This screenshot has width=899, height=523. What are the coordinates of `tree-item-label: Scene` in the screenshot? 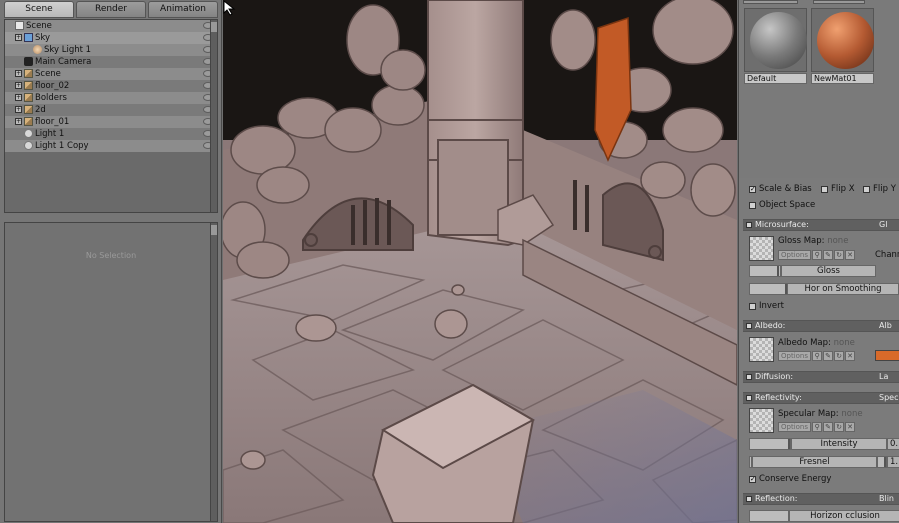 It's located at (48, 74).